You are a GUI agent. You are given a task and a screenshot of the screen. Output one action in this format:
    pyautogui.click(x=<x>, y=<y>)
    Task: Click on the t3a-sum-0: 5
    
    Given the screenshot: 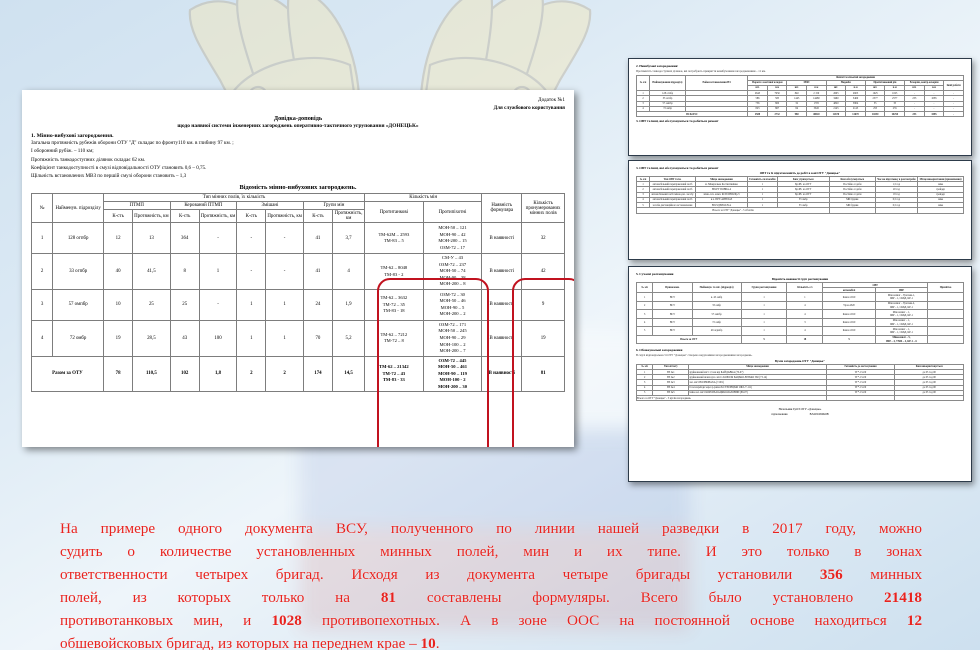 What is the action you would take?
    pyautogui.click(x=764, y=339)
    